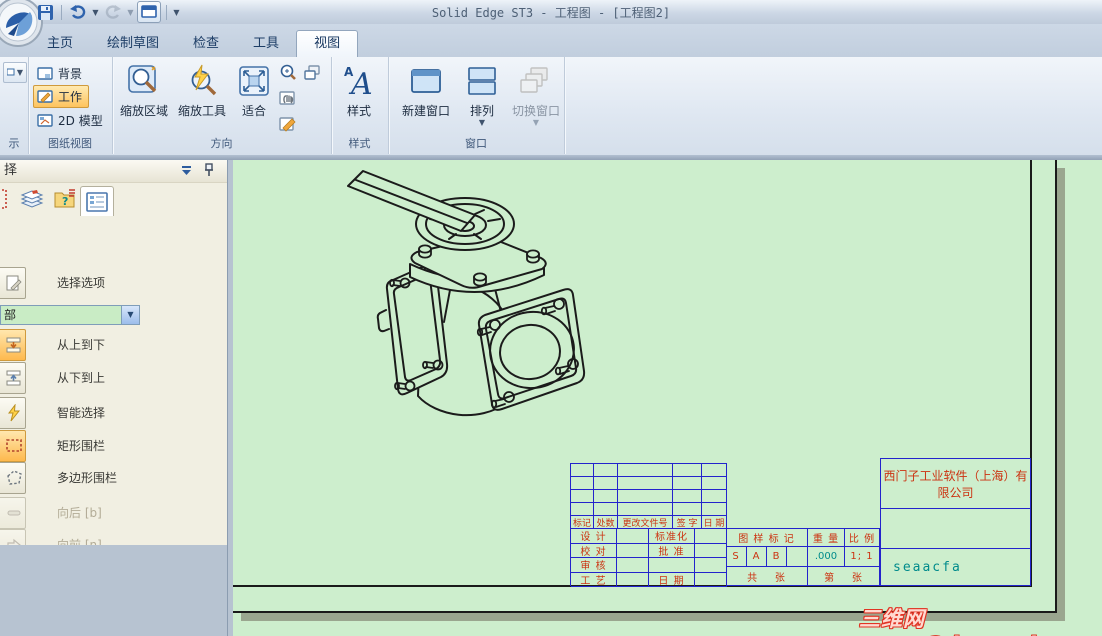  I want to click on working-sheet-button: 工作, so click(61, 96).